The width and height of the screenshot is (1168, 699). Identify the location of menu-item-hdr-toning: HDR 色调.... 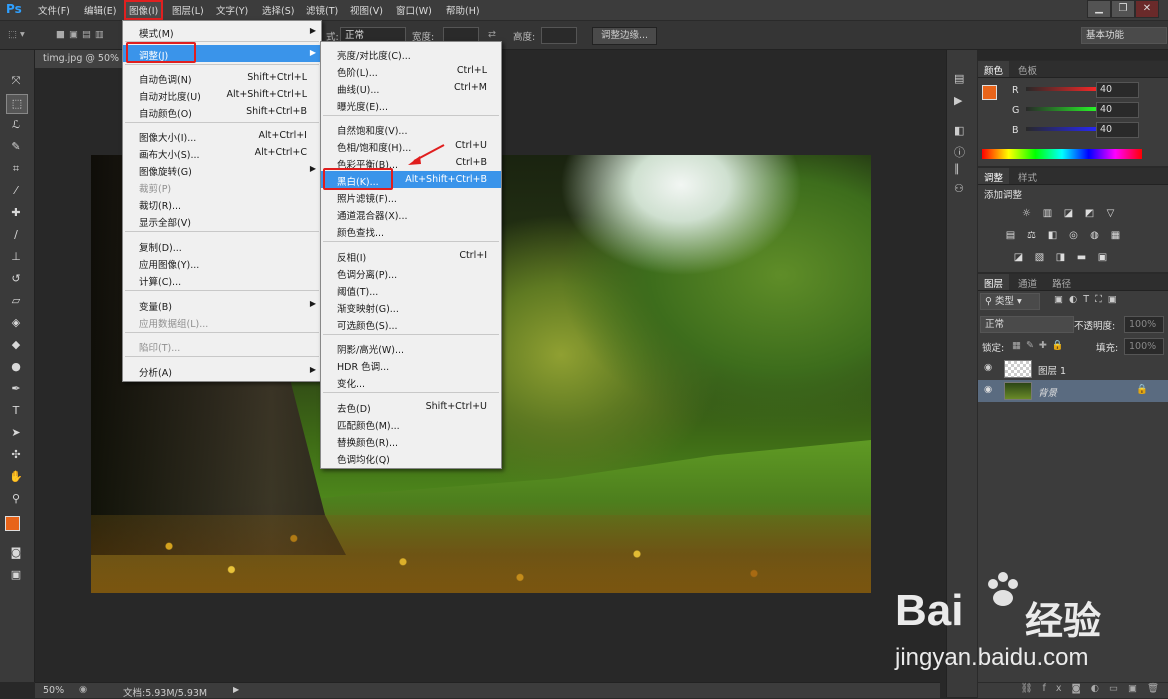
(411, 364).